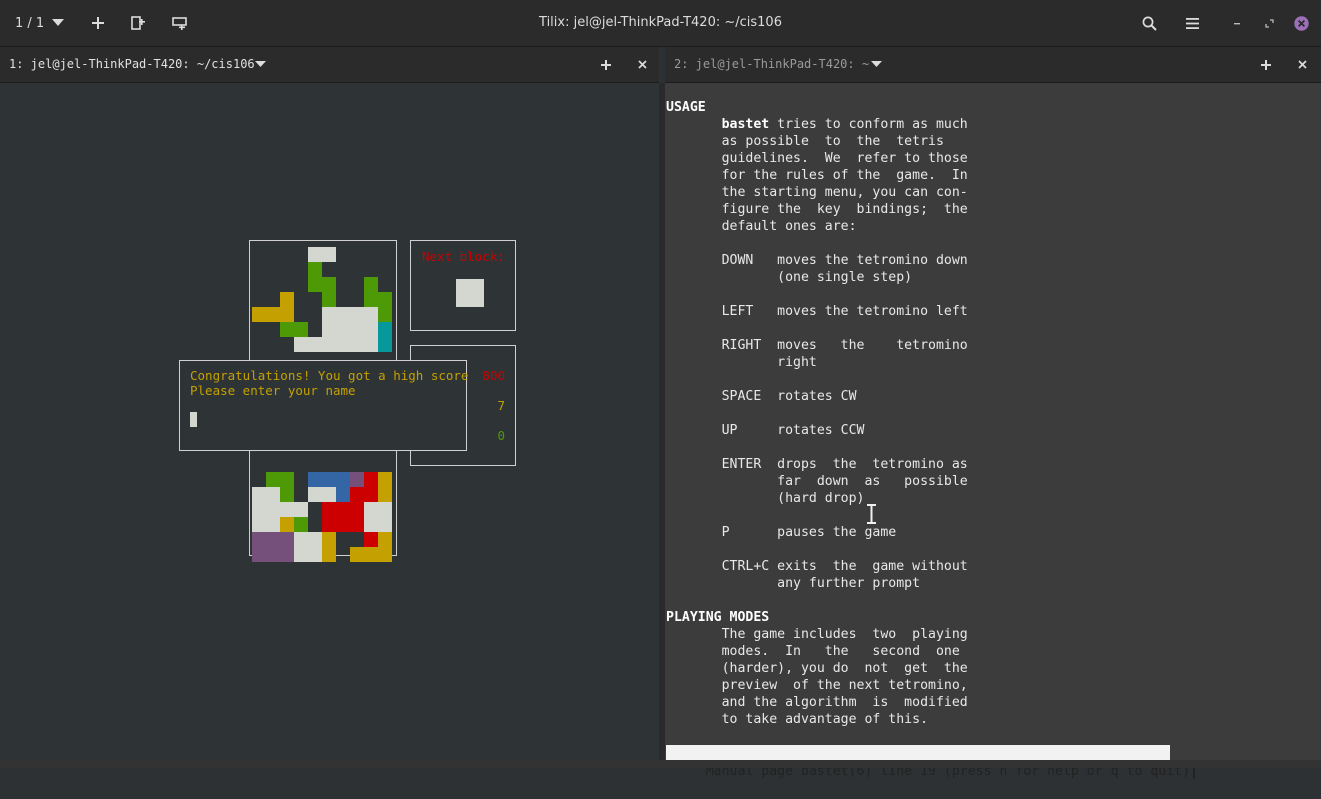 The width and height of the screenshot is (1321, 799). Describe the element at coordinates (817, 702) in the screenshot. I see `man-line: and the algorithm is modified` at that location.